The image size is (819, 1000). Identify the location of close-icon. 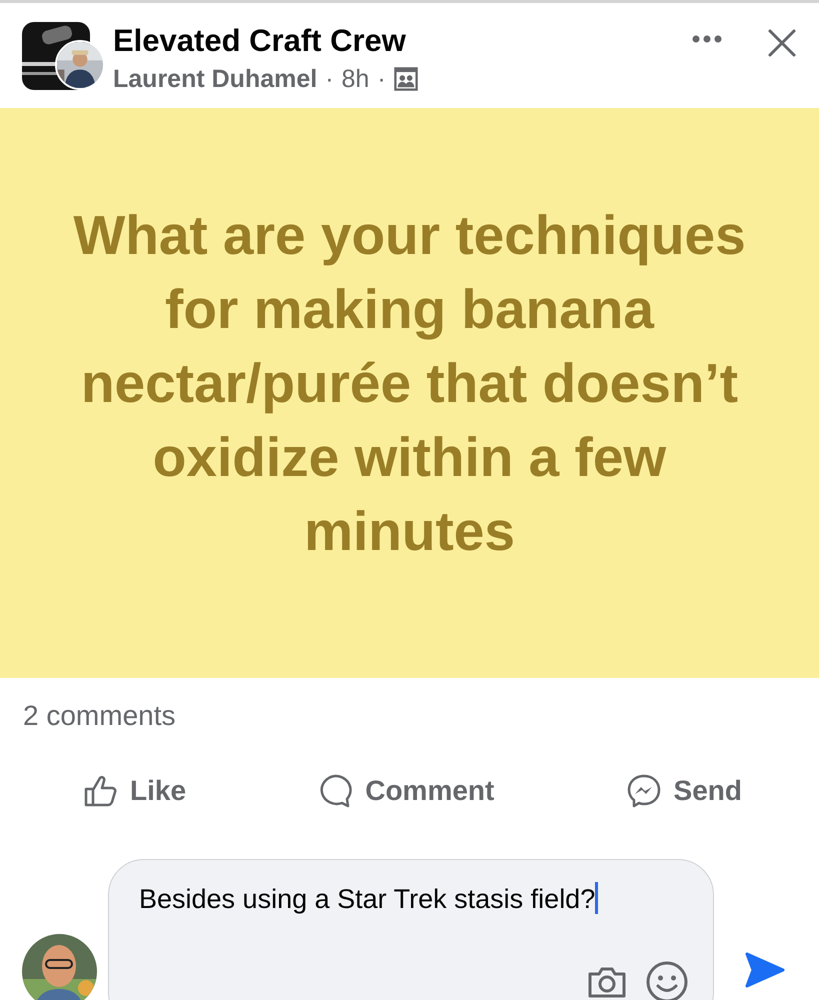
(782, 43).